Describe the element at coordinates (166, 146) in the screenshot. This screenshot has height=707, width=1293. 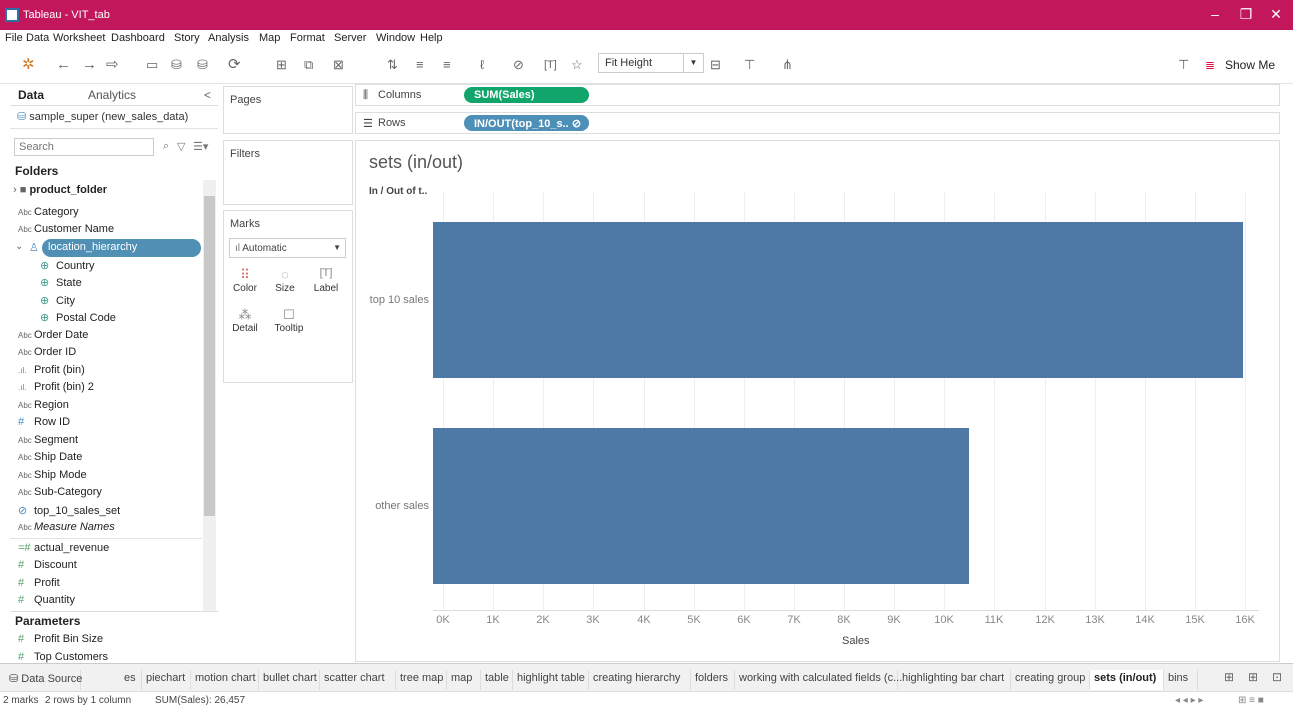
I see `search-icon: ⌕` at that location.